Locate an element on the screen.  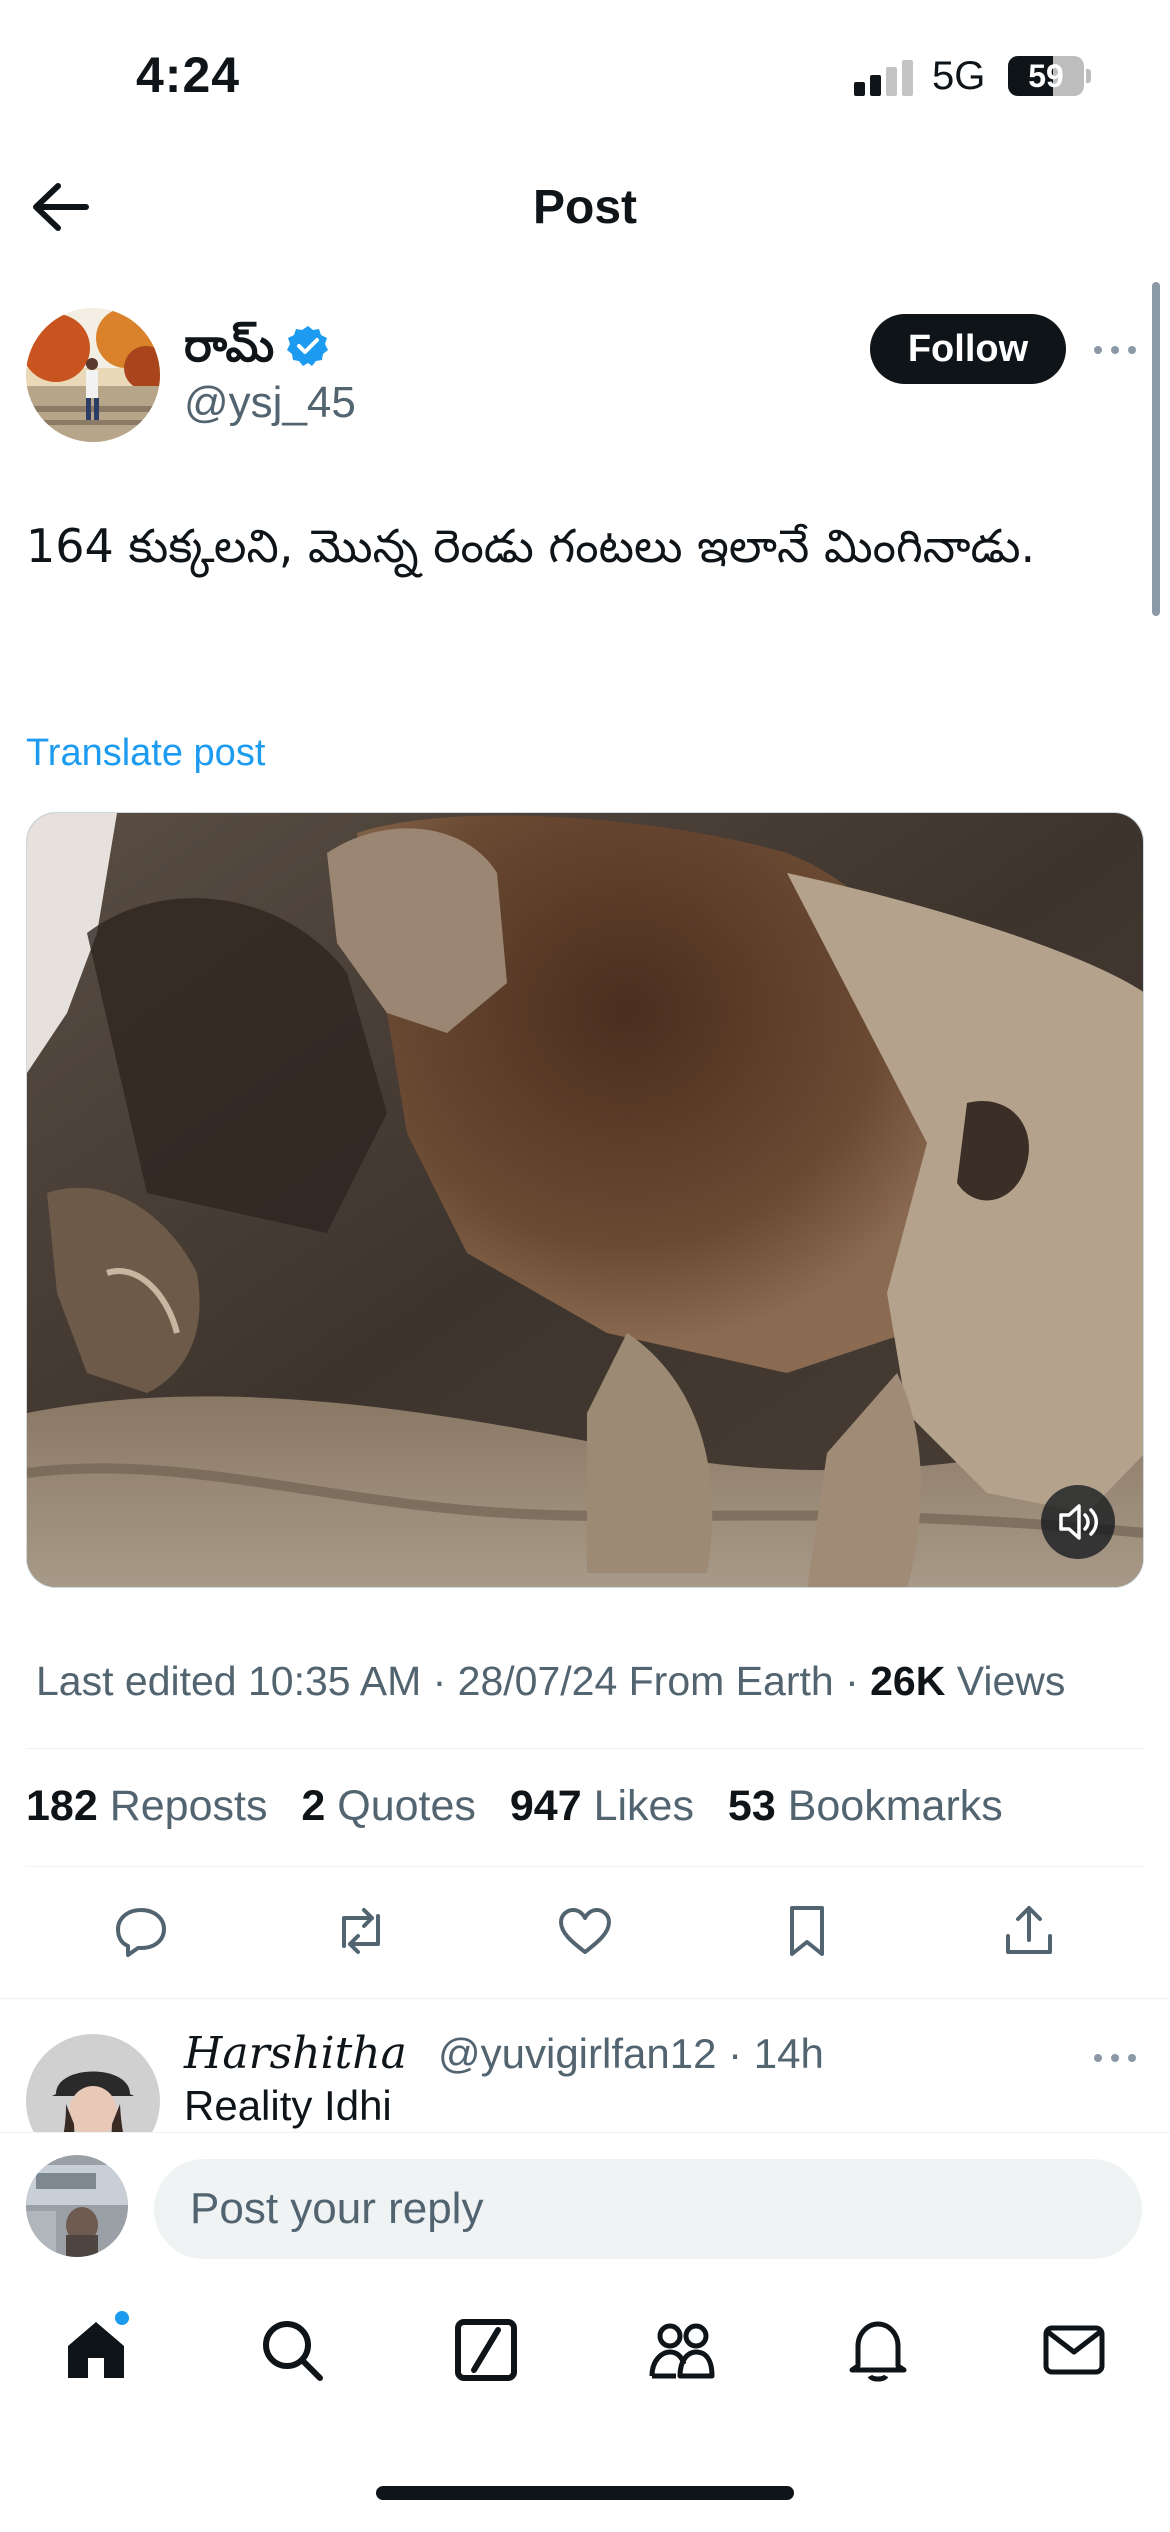
tab-search is located at coordinates (292, 2350).